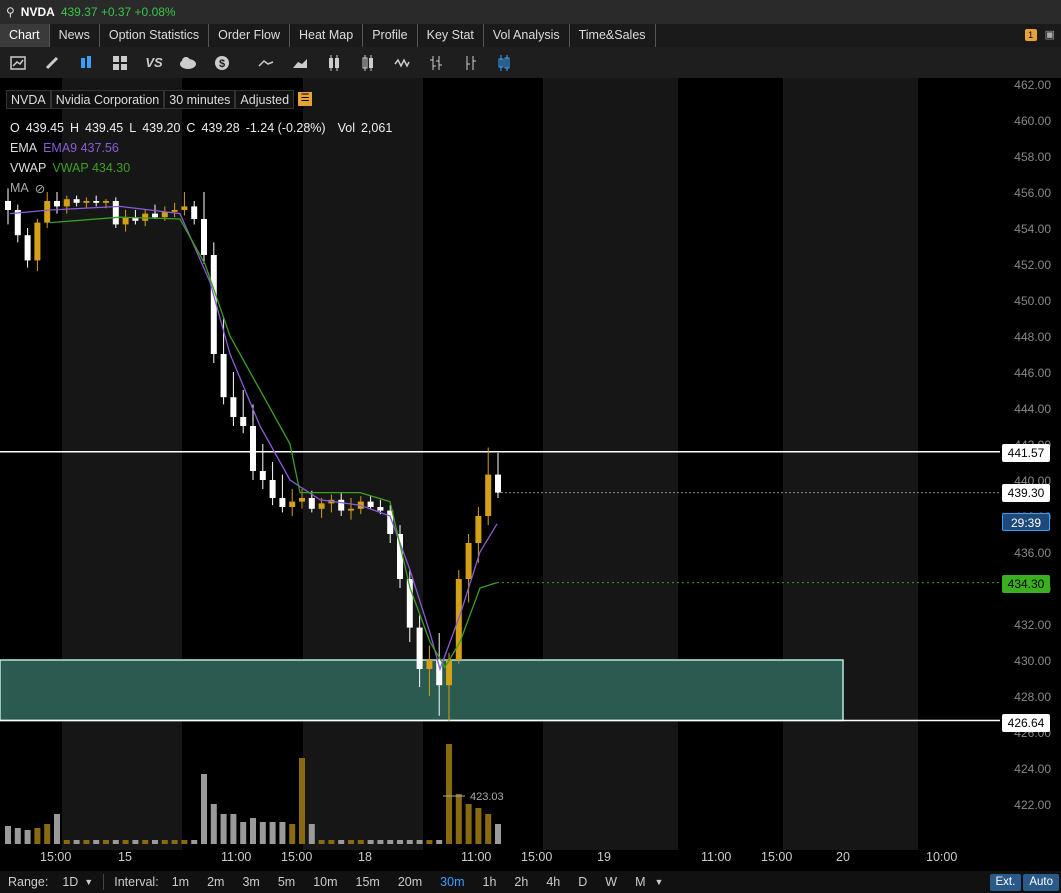  I want to click on extended-hours-button: Ext., so click(1005, 882).